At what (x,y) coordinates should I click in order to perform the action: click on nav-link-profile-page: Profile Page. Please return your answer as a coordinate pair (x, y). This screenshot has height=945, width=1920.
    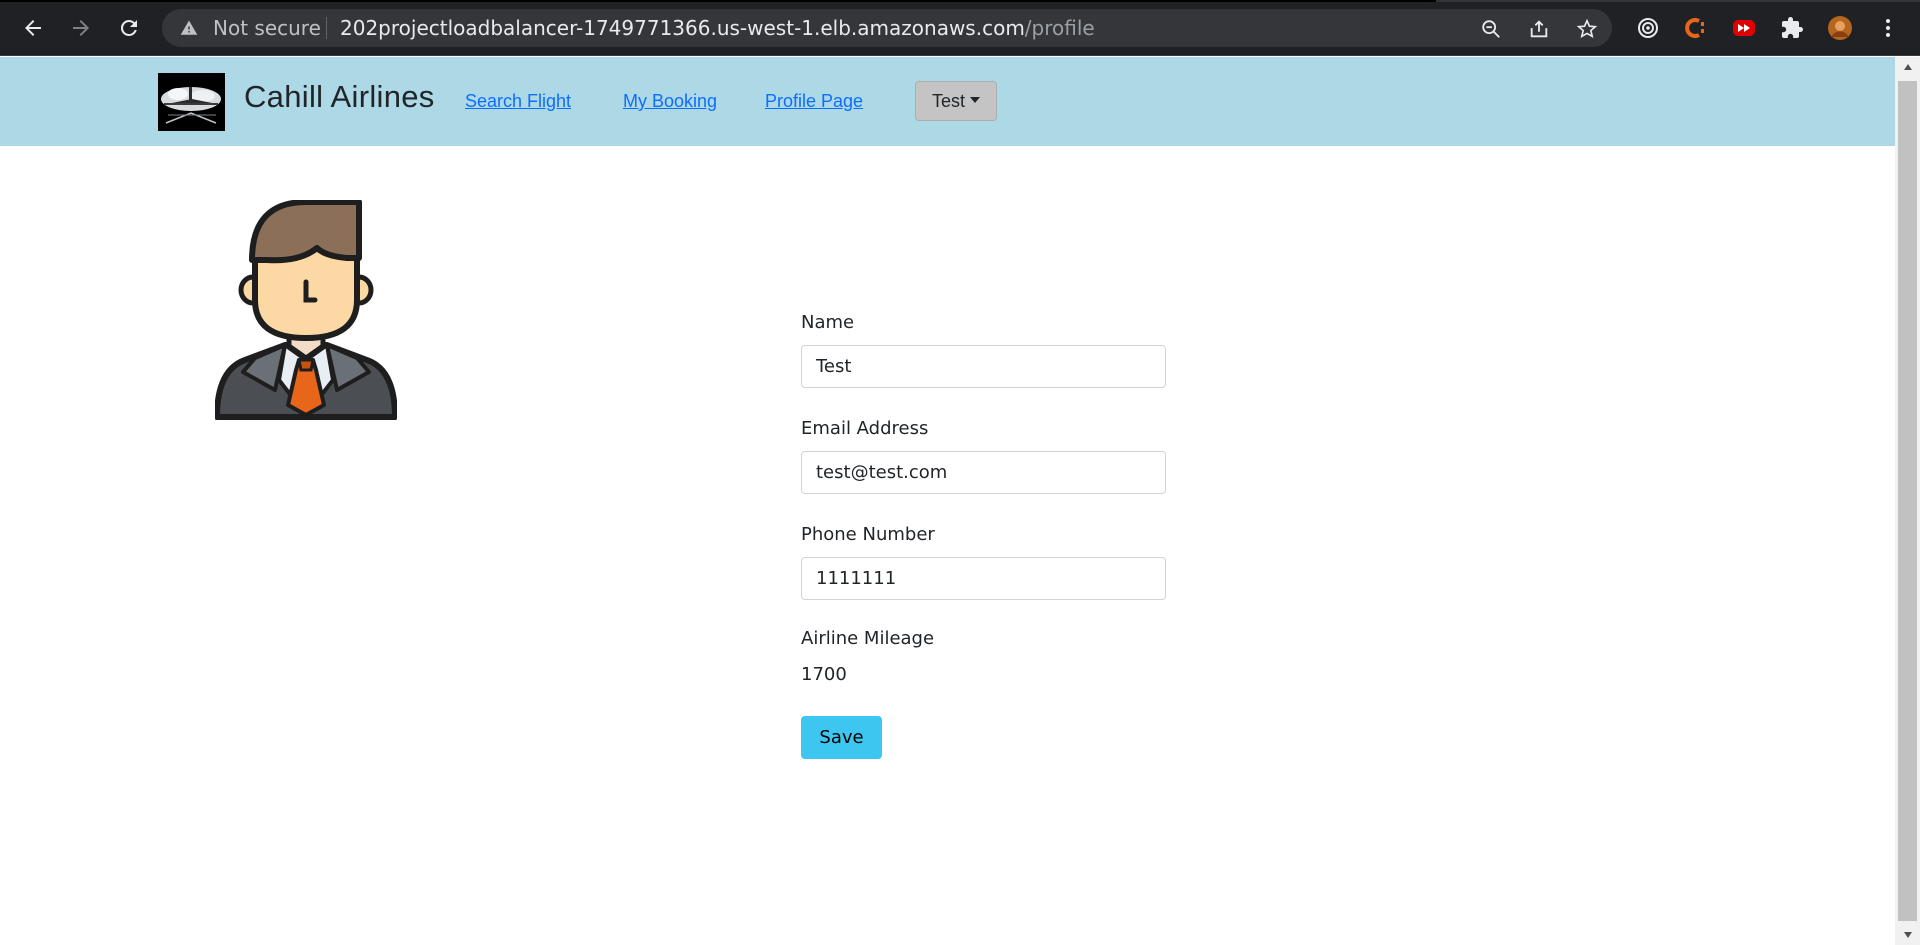
    Looking at the image, I should click on (814, 101).